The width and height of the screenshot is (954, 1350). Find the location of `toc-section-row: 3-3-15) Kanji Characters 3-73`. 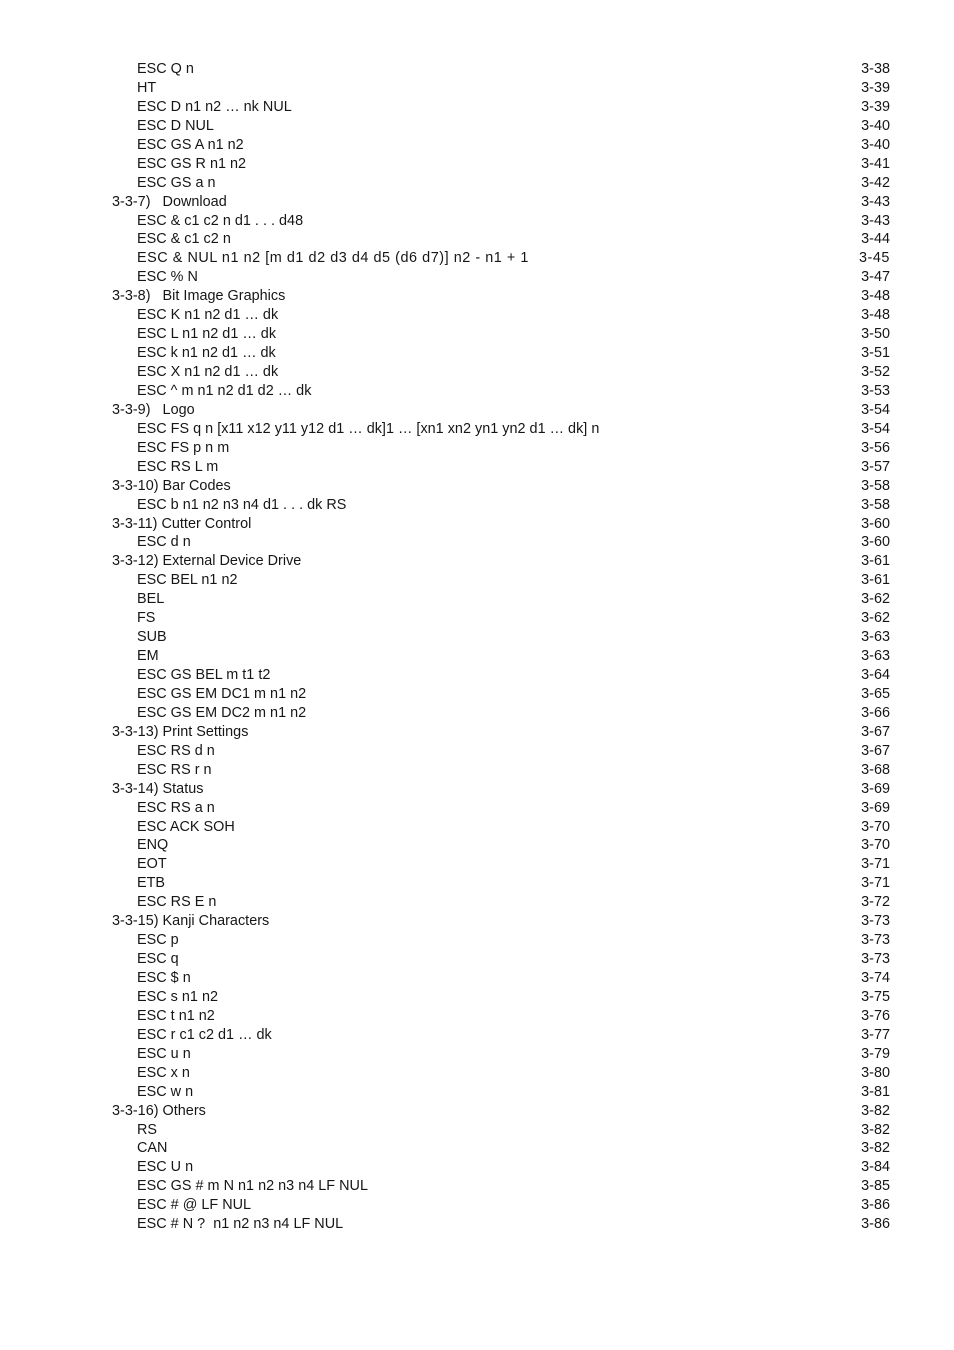

toc-section-row: 3-3-15) Kanji Characters 3-73 is located at coordinates (501, 921).